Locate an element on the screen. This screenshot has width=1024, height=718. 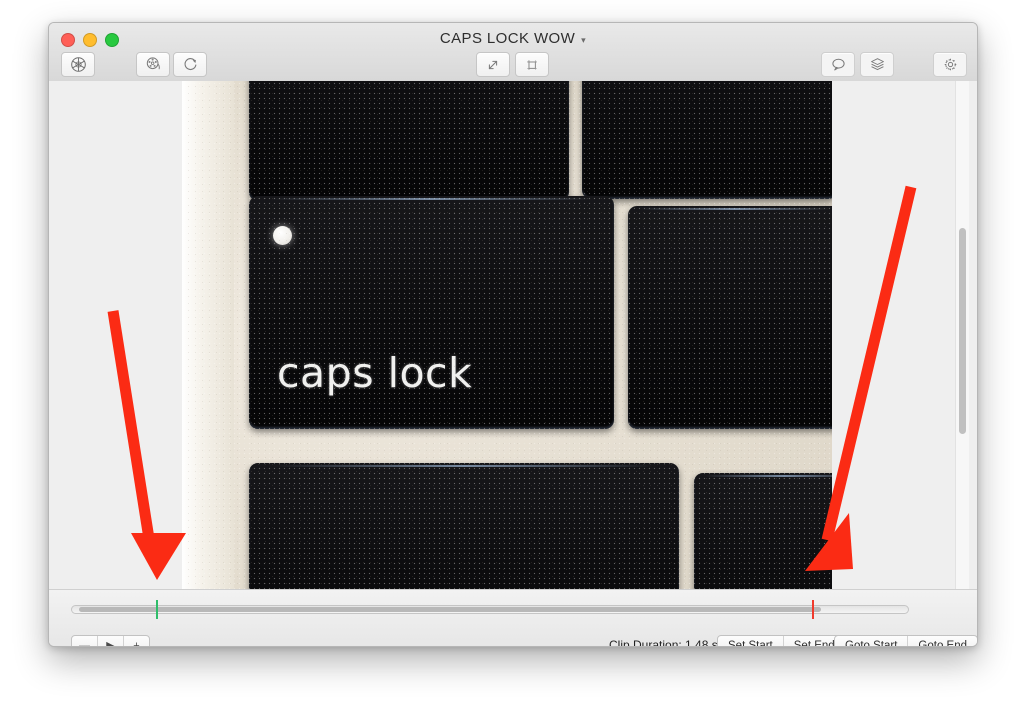
crop-button is located at coordinates (532, 64).